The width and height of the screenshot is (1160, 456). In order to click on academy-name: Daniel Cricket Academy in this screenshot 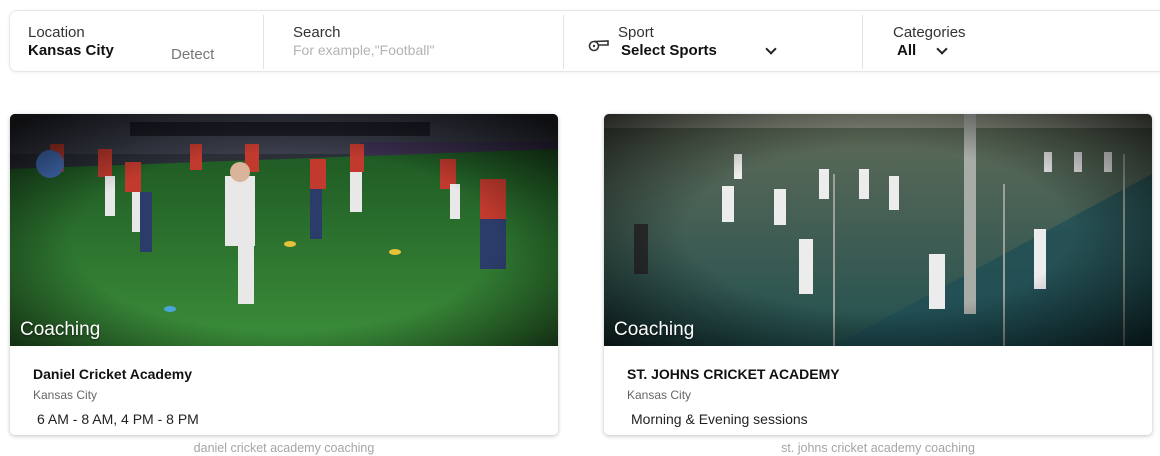, I will do `click(112, 374)`.